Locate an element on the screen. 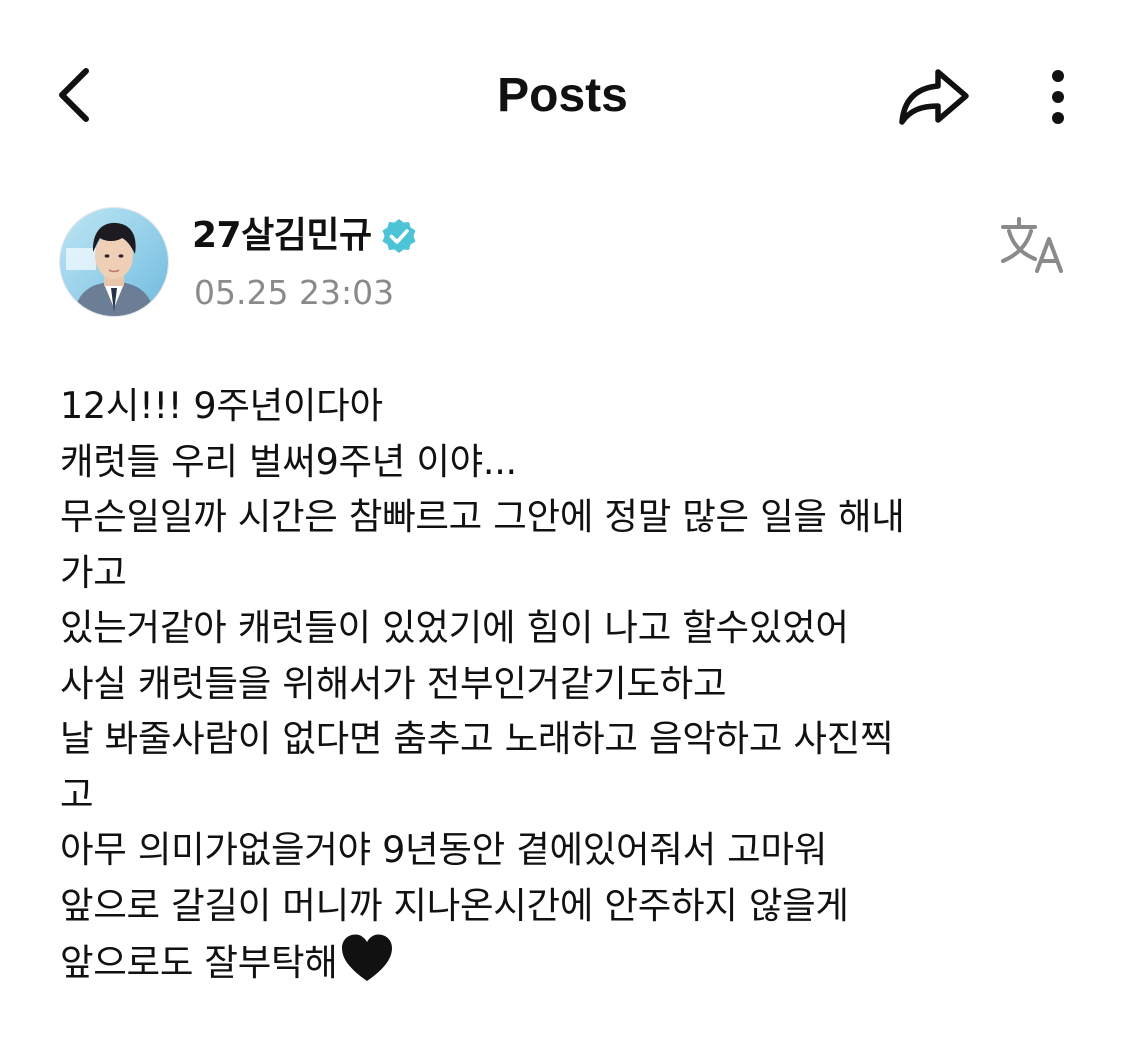 The height and width of the screenshot is (1041, 1125). profile-photo is located at coordinates (114, 262).